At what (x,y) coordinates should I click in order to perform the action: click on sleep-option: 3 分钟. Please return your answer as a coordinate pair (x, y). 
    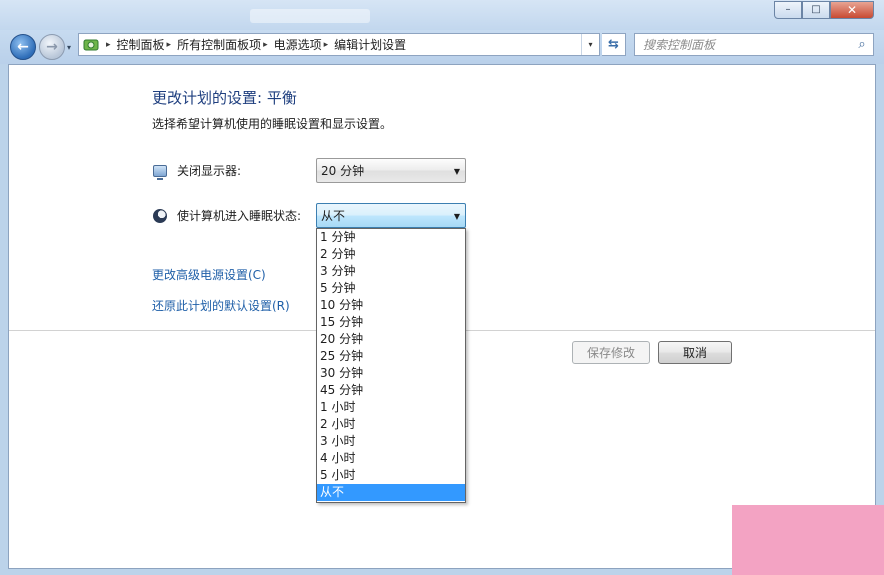
    Looking at the image, I should click on (391, 271).